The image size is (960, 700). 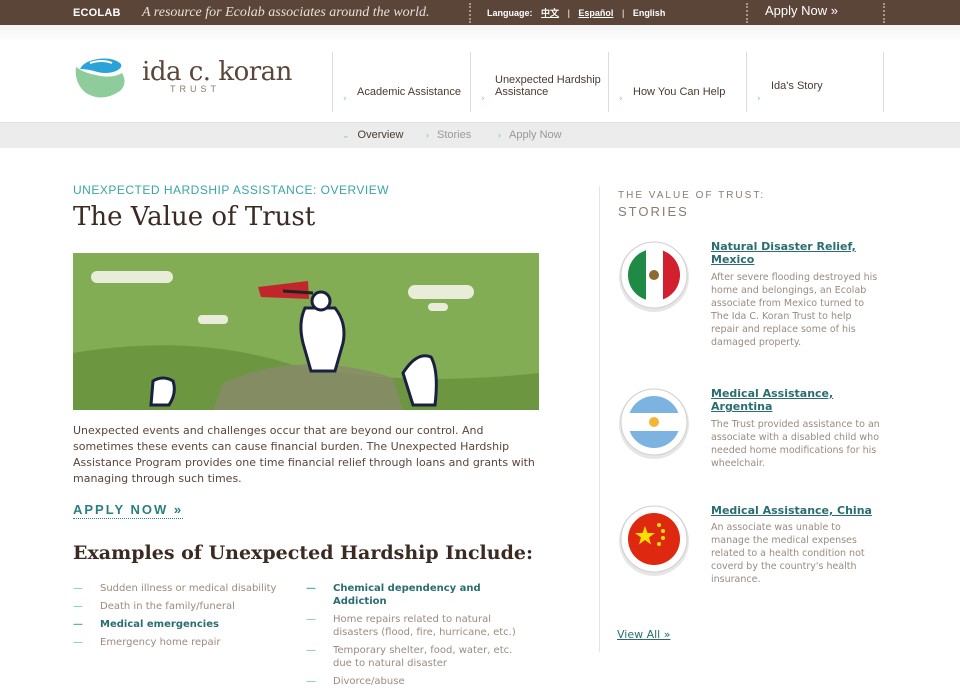 I want to click on language-label: Language:, so click(x=510, y=13).